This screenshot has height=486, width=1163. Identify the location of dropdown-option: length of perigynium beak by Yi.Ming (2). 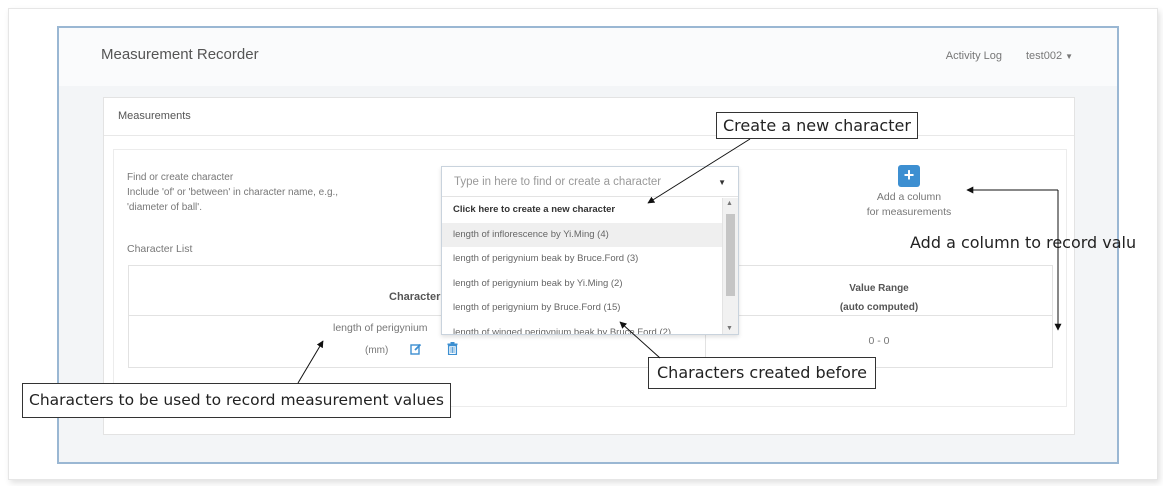
(582, 284).